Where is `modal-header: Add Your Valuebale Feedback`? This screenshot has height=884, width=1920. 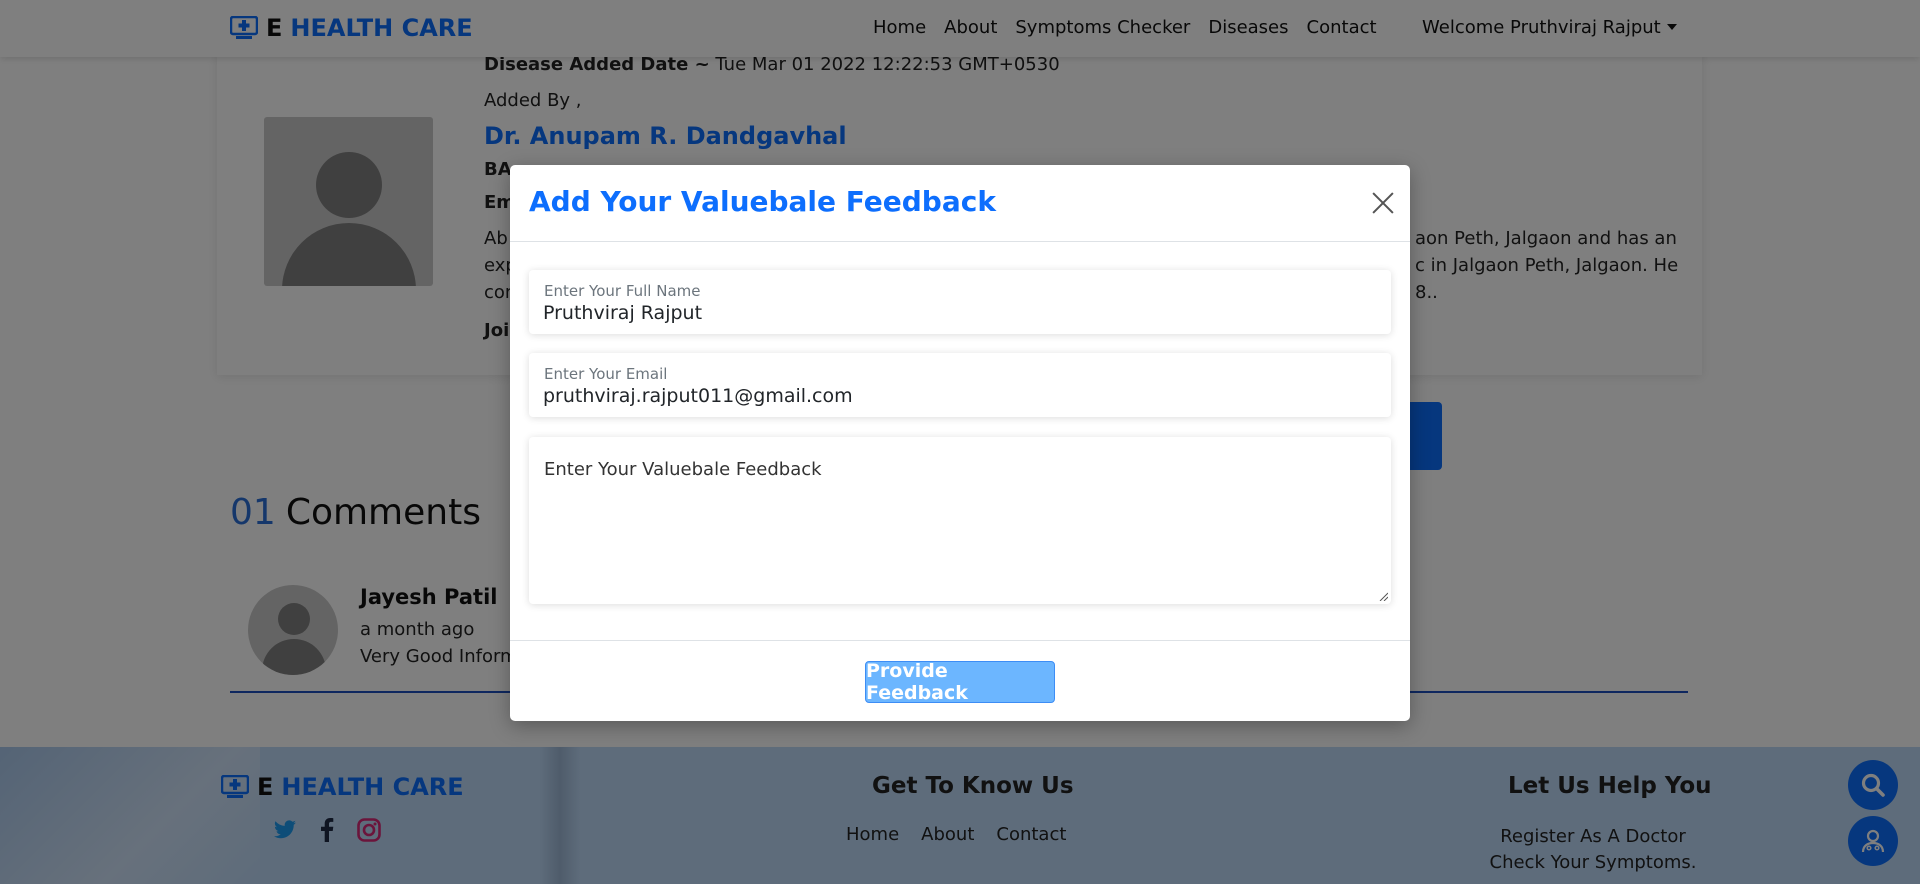
modal-header: Add Your Valuebale Feedback is located at coordinates (960, 203).